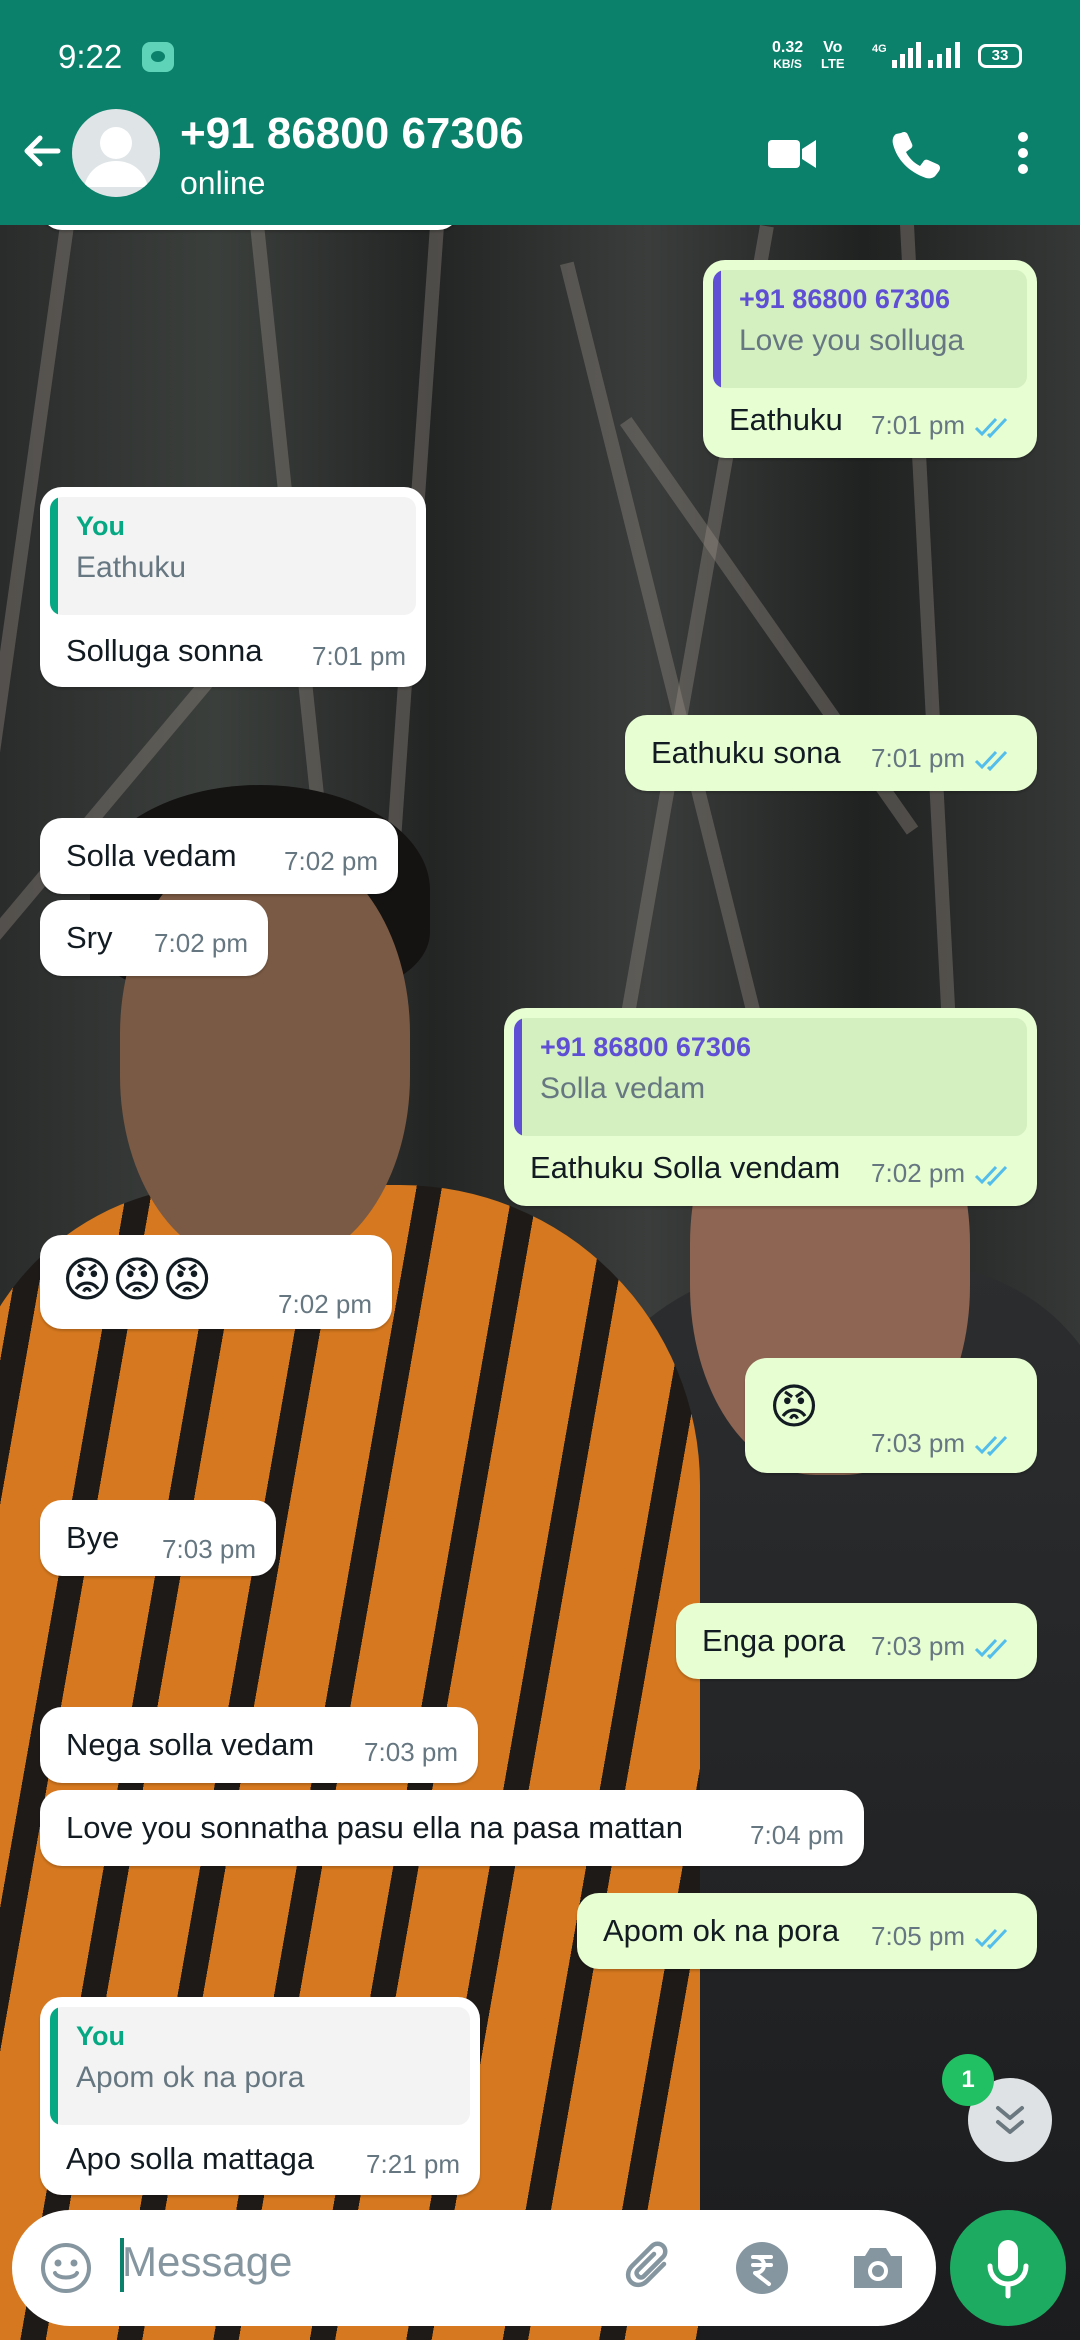 The height and width of the screenshot is (2340, 1080). I want to click on more-options-icon, so click(1023, 153).